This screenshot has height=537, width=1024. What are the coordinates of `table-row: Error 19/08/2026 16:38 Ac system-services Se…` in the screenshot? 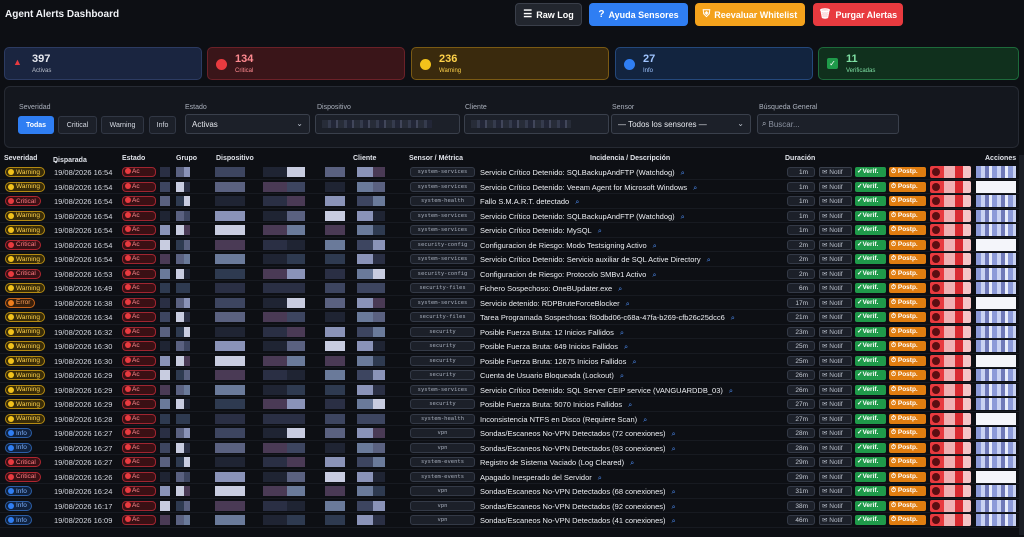 It's located at (512, 303).